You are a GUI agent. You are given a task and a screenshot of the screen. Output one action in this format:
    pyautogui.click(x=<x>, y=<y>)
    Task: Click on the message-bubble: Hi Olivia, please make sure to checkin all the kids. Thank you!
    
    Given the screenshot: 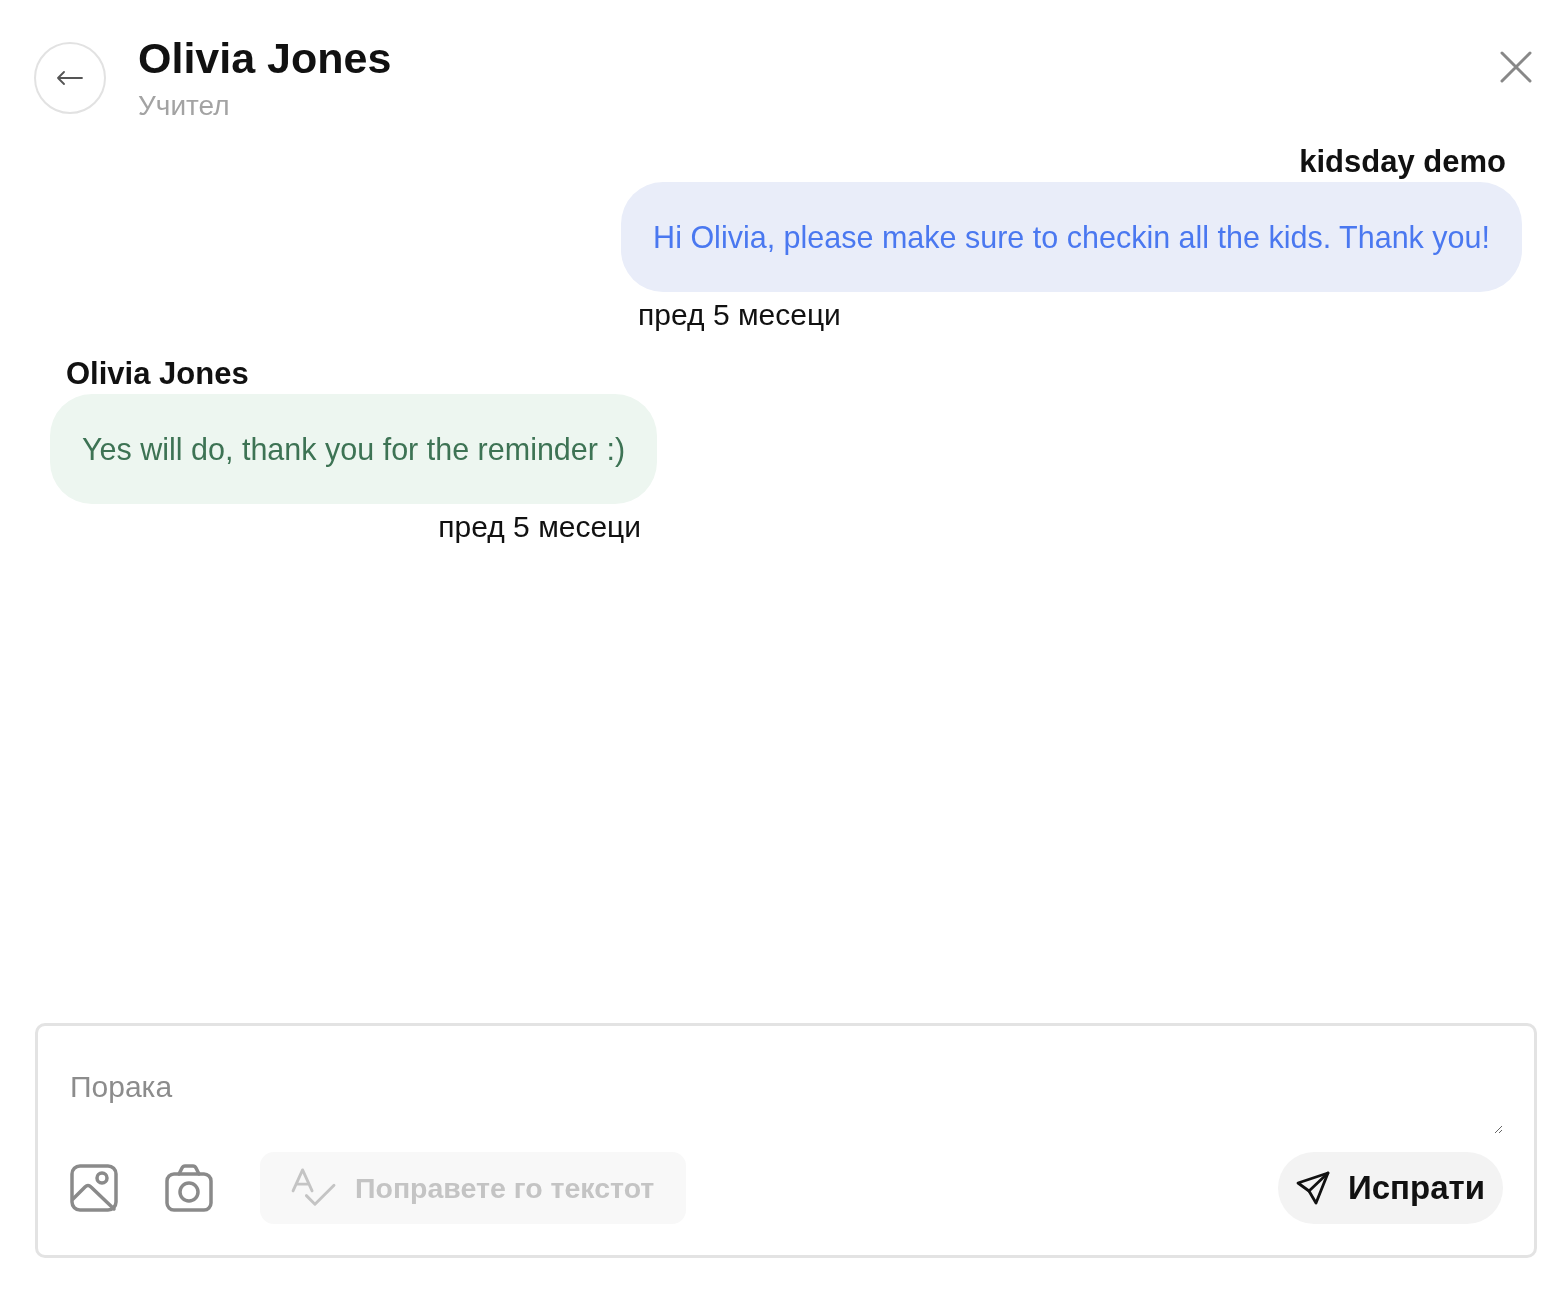 What is the action you would take?
    pyautogui.click(x=1071, y=237)
    